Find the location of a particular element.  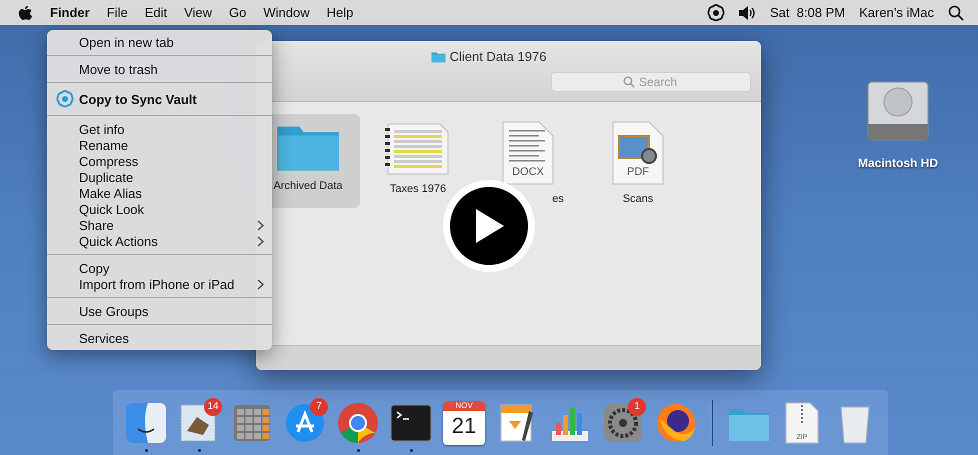

notification-badge: 1 is located at coordinates (637, 407).